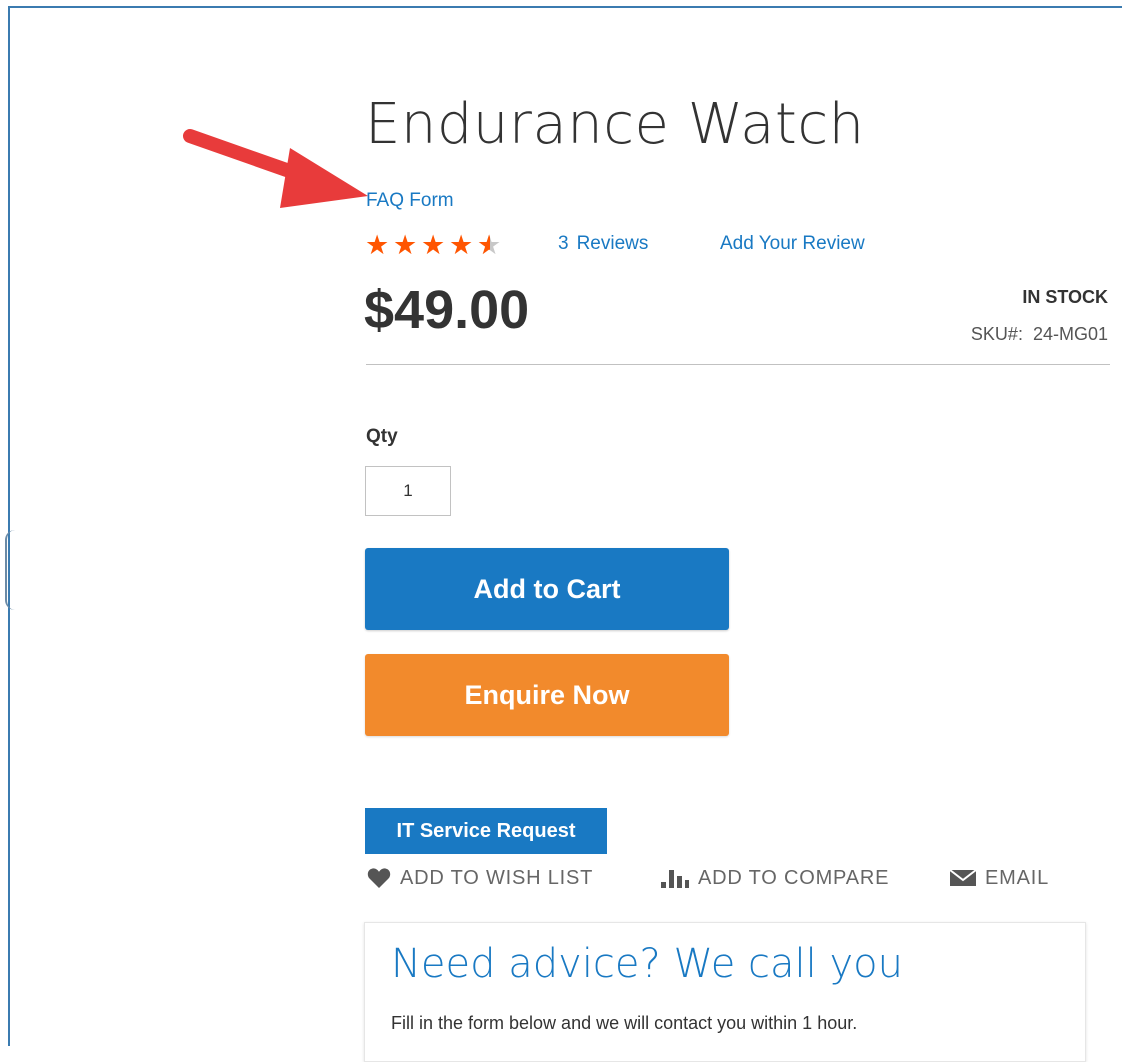 The height and width of the screenshot is (1062, 1122). I want to click on sku: SKU#: 24-MG01, so click(1039, 334).